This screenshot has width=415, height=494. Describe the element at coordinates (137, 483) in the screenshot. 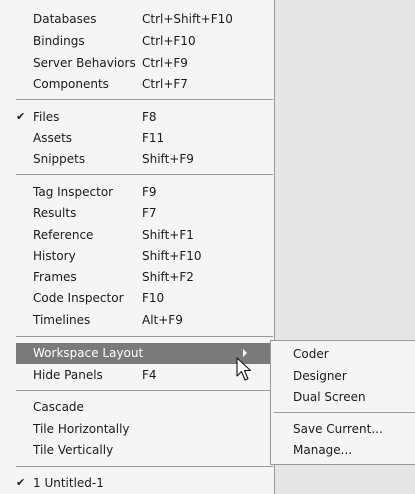

I see `menu-item-untitled-1: ✔ 1 Untitled-1` at that location.